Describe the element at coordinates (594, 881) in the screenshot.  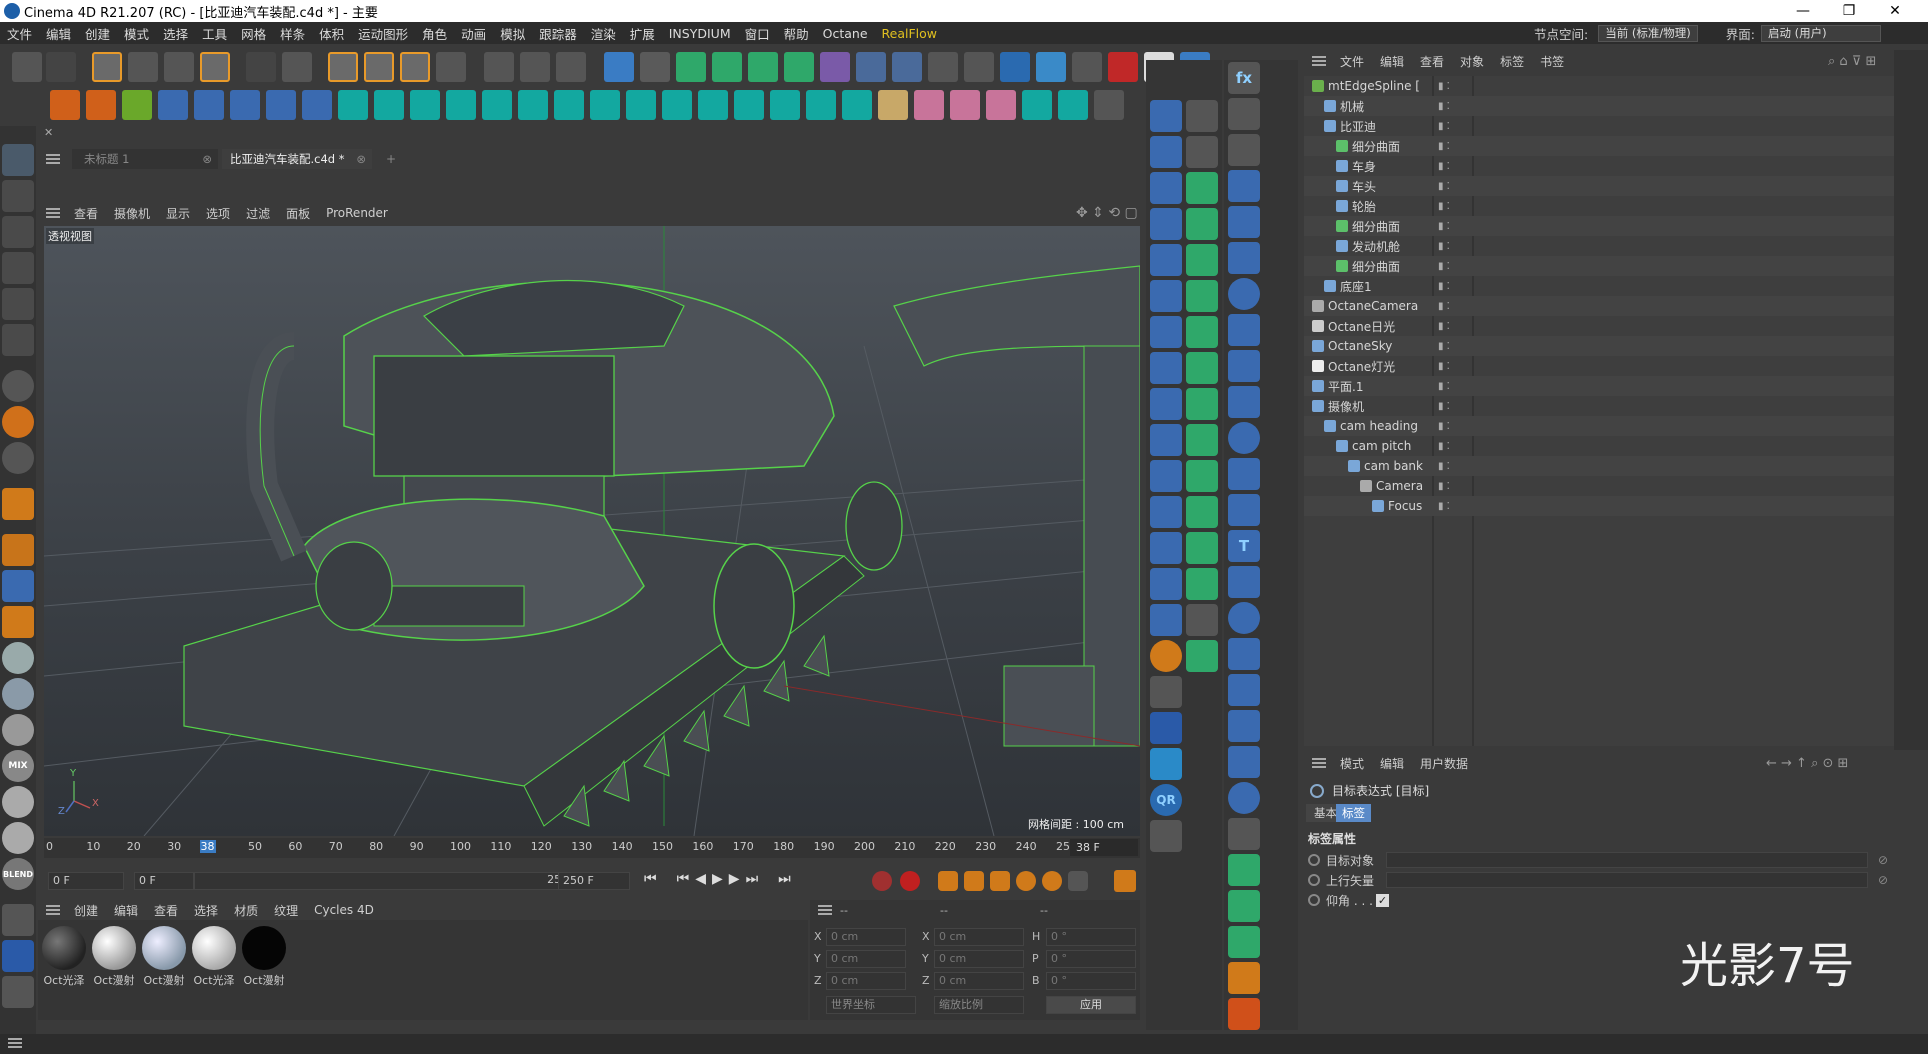
I see `end-frame-field: 250 F` at that location.